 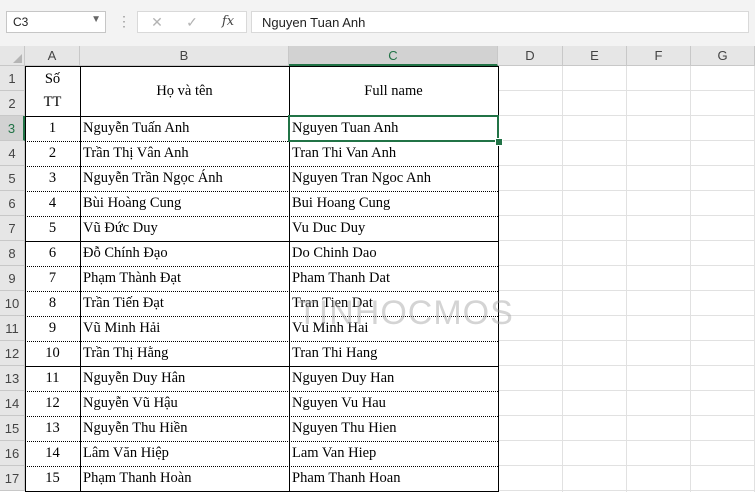 What do you see at coordinates (52, 403) in the screenshot?
I see `cell-stt: 12` at bounding box center [52, 403].